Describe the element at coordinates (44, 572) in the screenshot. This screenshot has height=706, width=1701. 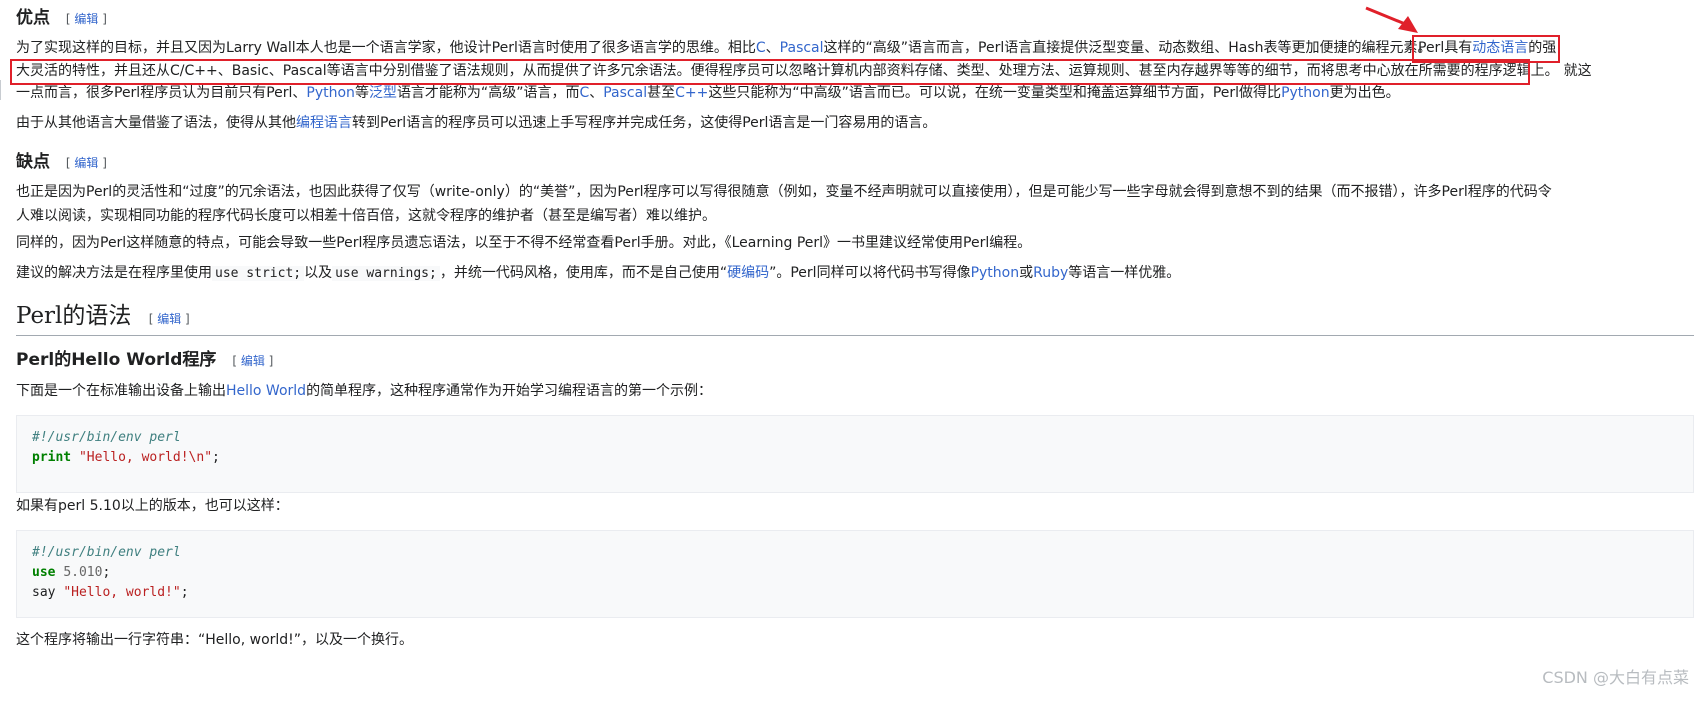
I see `code-keyword-use: use` at that location.